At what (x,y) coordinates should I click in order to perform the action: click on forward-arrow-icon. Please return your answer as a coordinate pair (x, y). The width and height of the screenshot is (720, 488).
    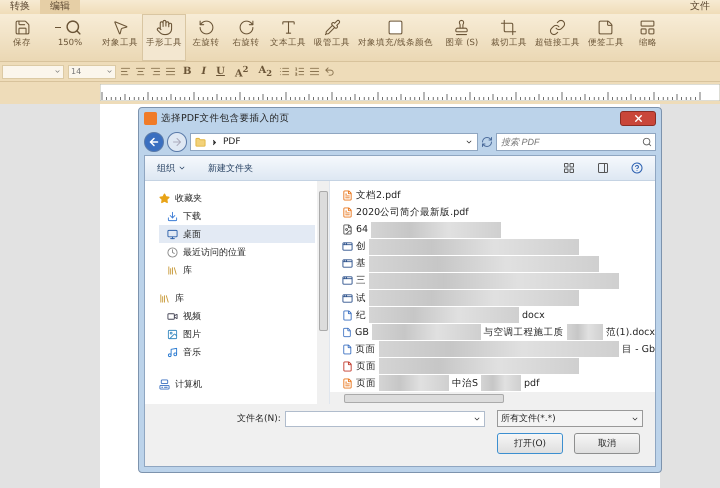
    Looking at the image, I should click on (177, 142).